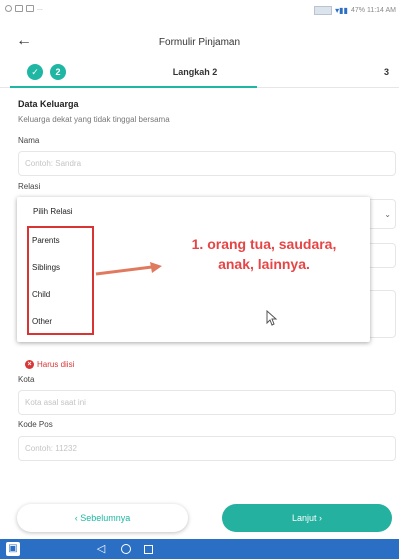  Describe the element at coordinates (102, 518) in the screenshot. I see `prev-button: ‹ Sebelumnya` at that location.